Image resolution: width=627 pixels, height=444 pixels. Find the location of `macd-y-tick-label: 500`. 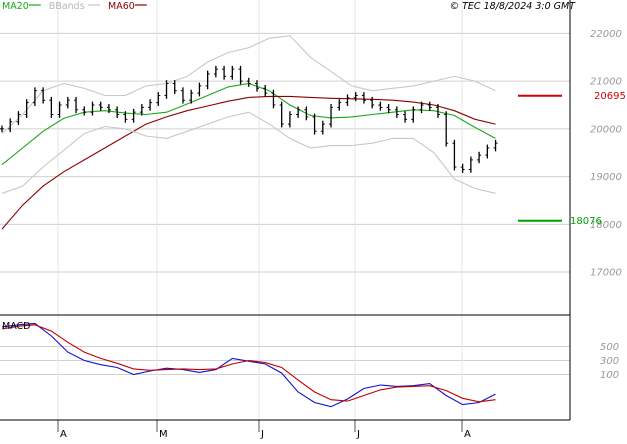

macd-y-tick-label: 500 is located at coordinates (609, 347).